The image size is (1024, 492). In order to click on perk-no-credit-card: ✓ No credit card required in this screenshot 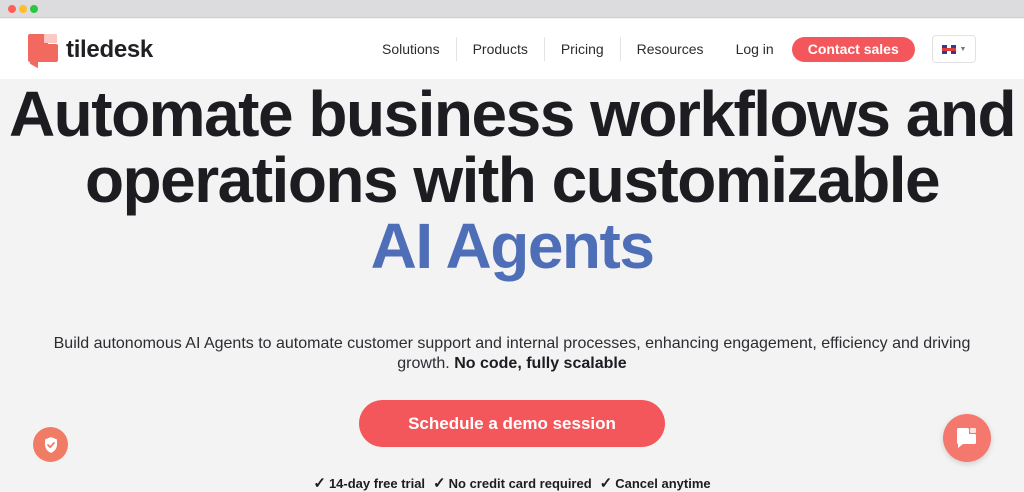, I will do `click(512, 483)`.